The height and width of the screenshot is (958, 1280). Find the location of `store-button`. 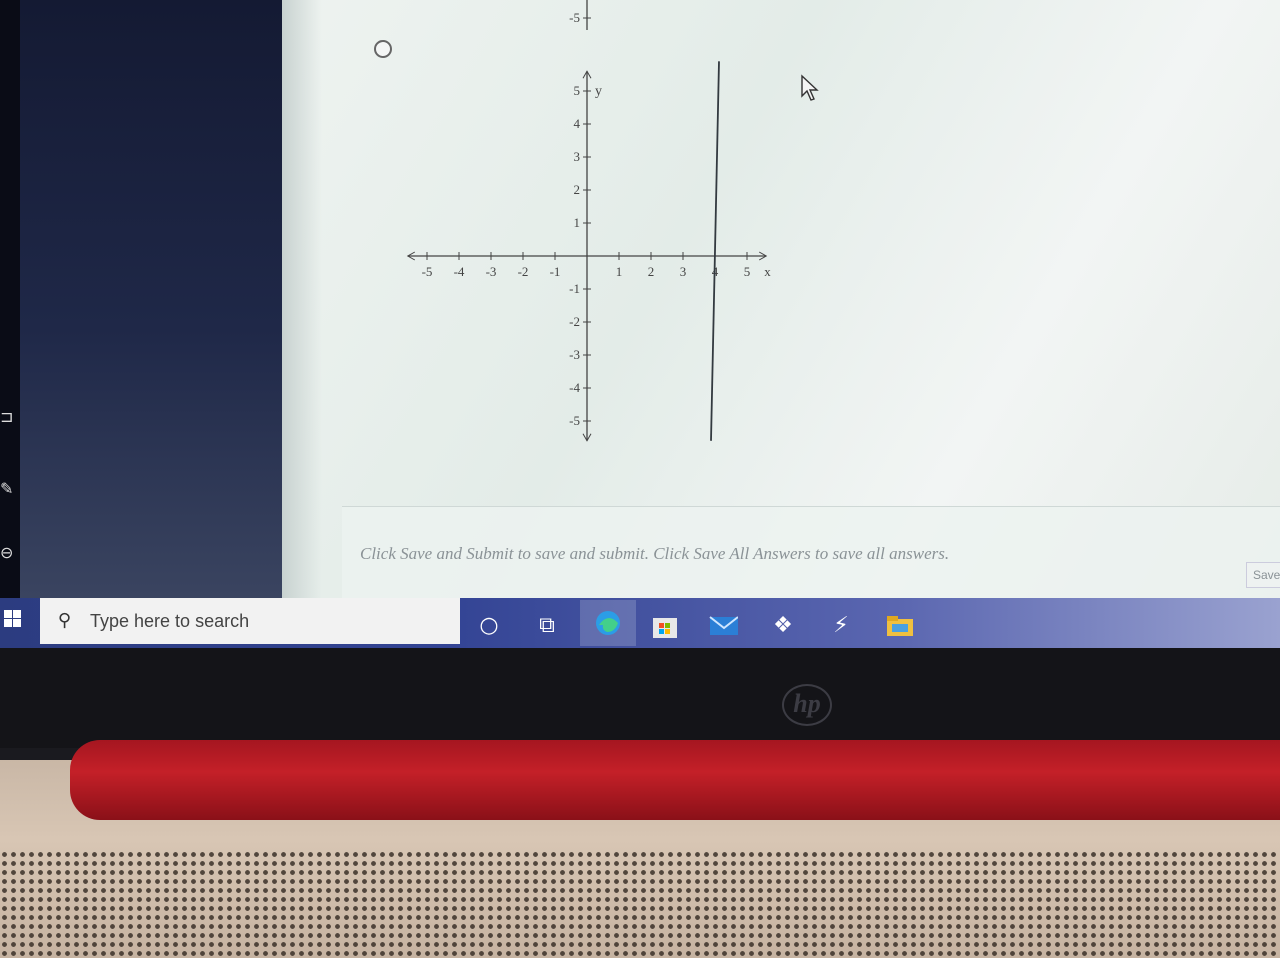

store-button is located at coordinates (665, 625).